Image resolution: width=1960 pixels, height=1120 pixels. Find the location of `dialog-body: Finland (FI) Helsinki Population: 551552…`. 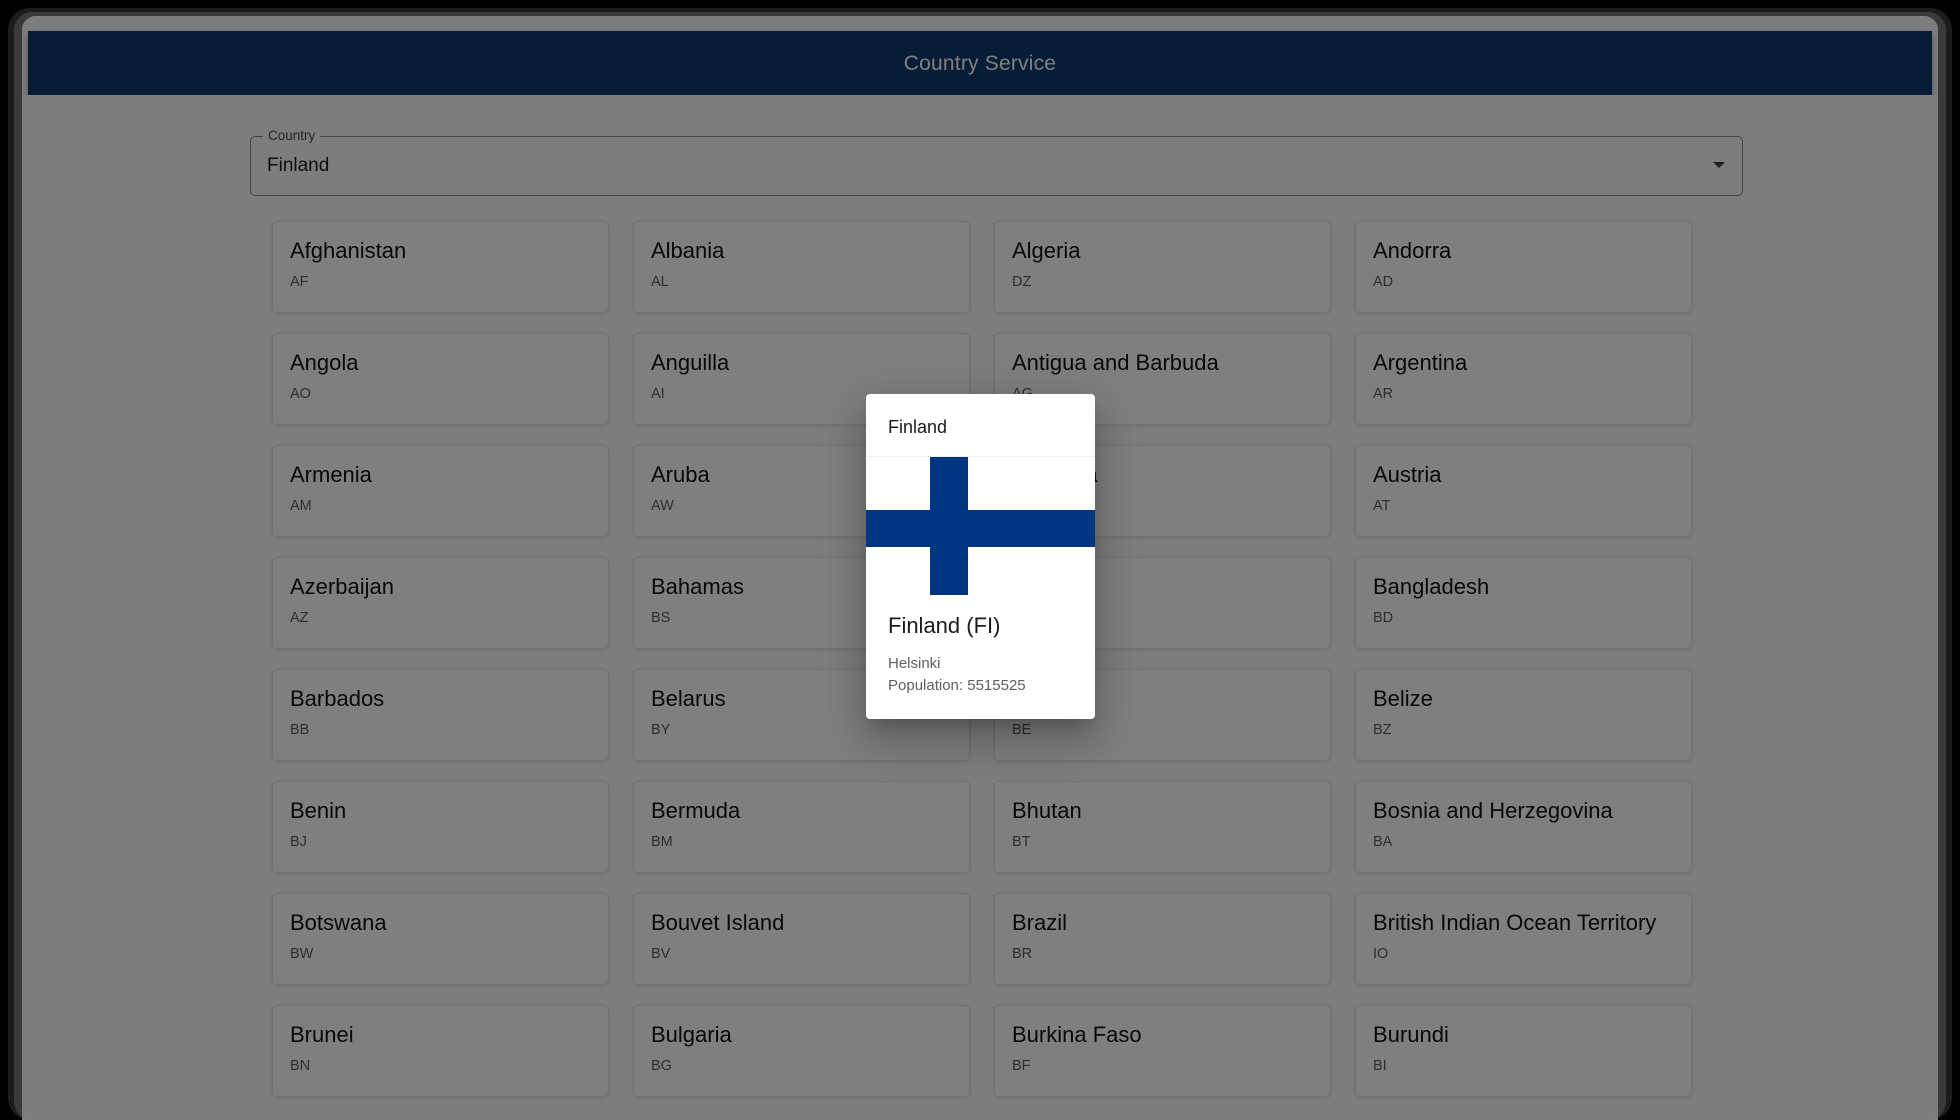

dialog-body: Finland (FI) Helsinki Population: 551552… is located at coordinates (980, 657).